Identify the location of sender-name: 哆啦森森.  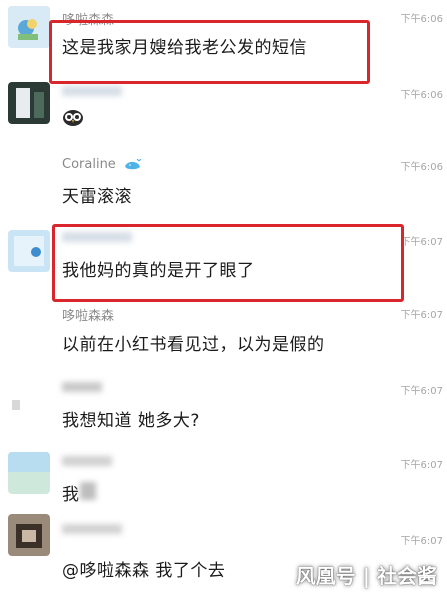
(88, 316).